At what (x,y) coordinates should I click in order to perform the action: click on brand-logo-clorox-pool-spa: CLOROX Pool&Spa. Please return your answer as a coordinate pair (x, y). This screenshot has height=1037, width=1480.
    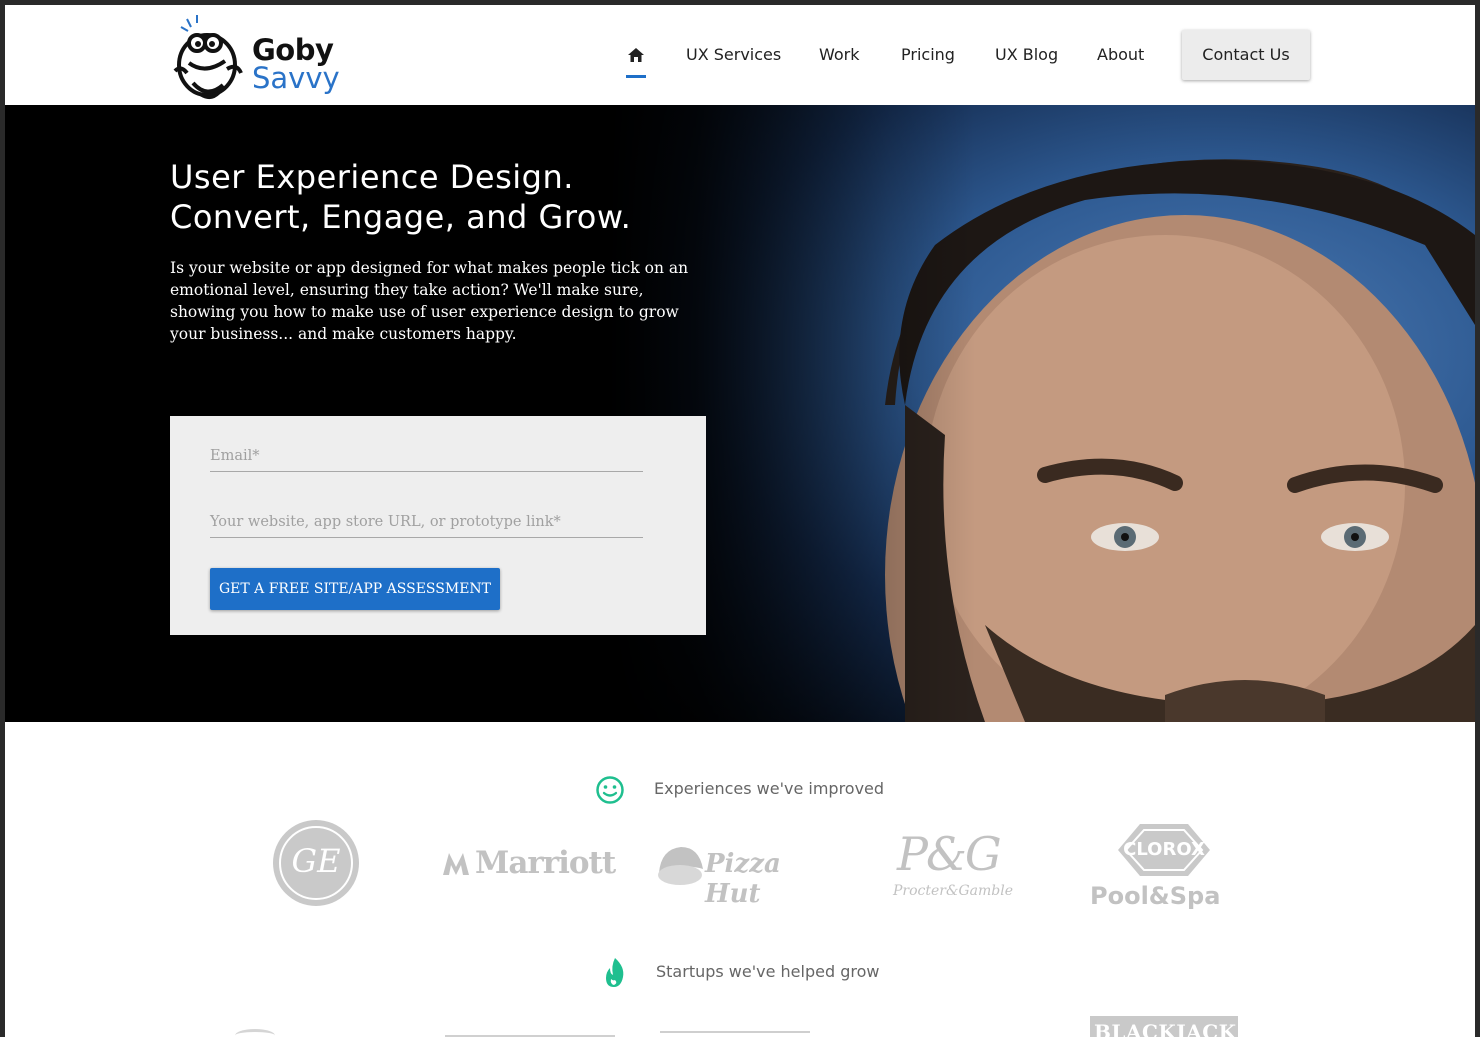
    Looking at the image, I should click on (1165, 868).